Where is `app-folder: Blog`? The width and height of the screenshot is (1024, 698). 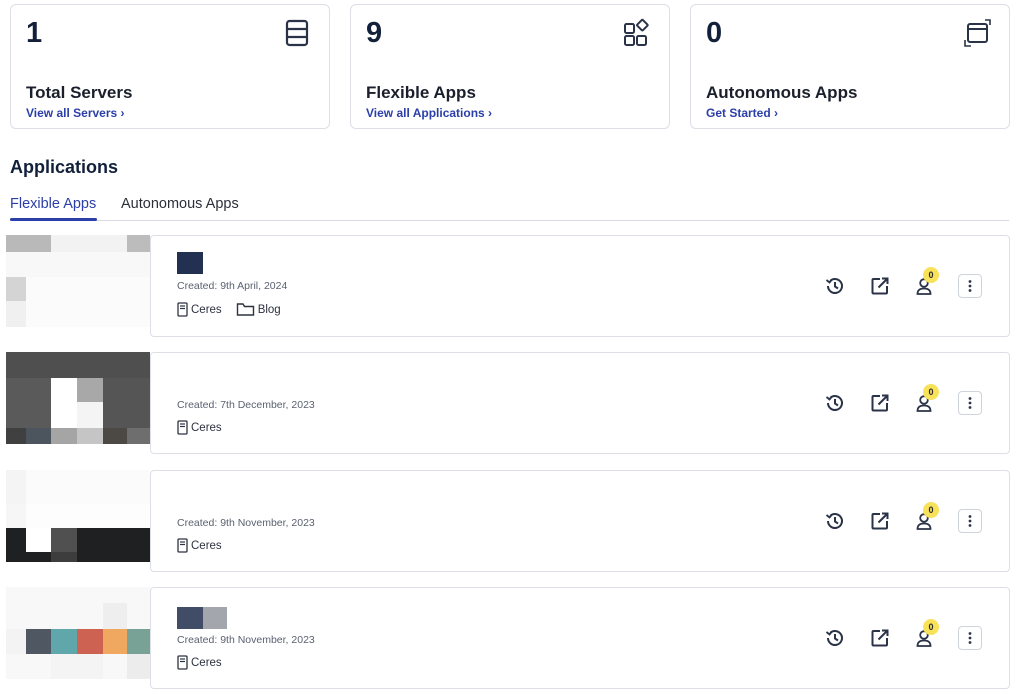 app-folder: Blog is located at coordinates (258, 309).